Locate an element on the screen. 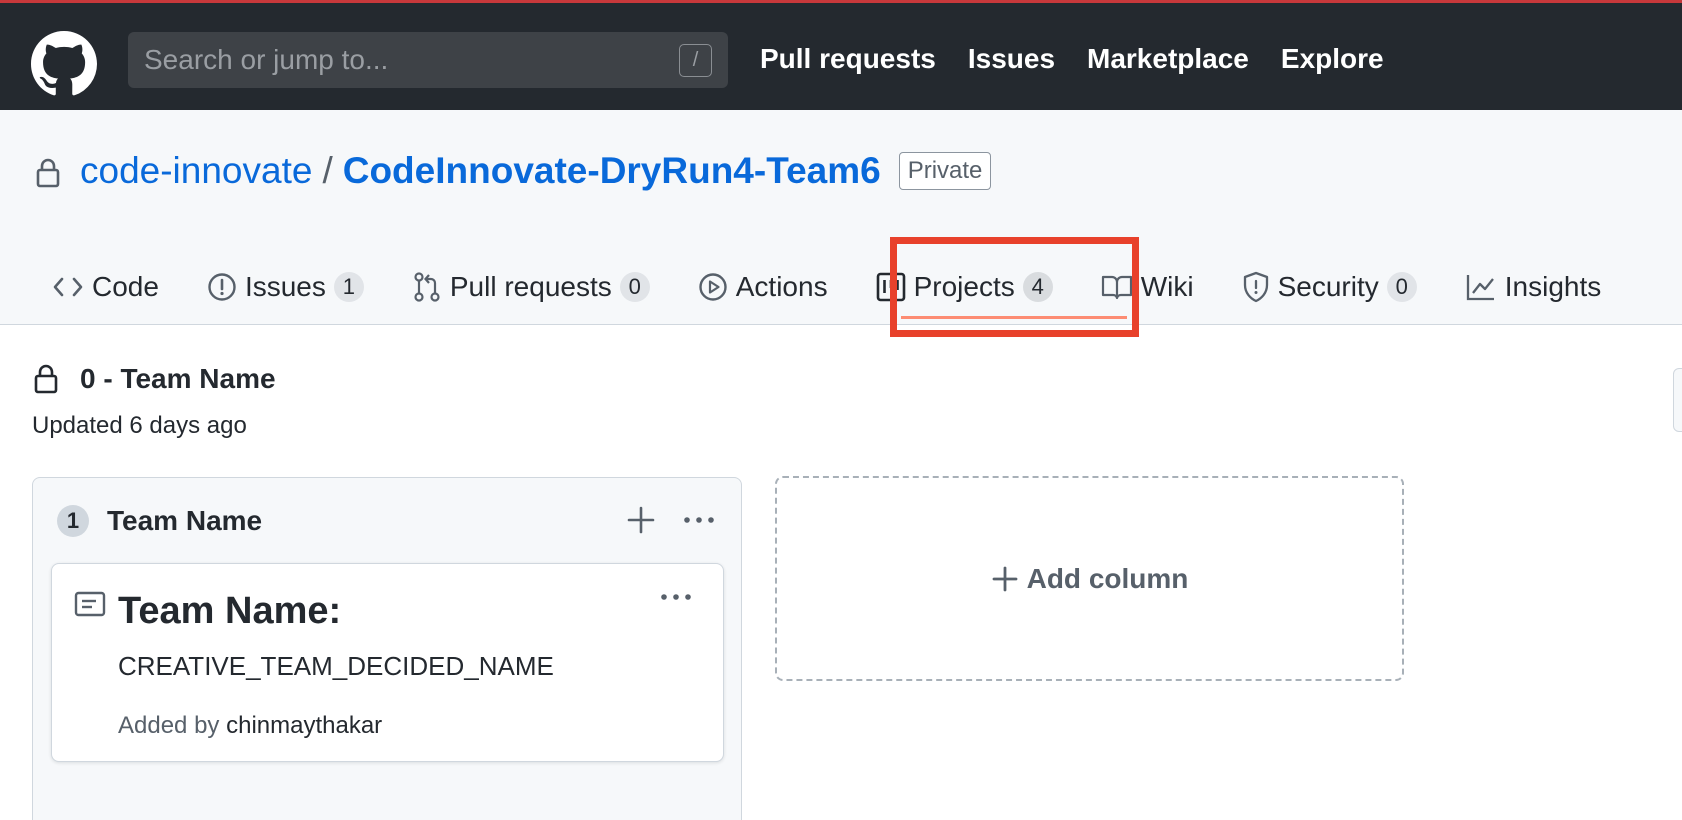 This screenshot has height=820, width=1682. search-input is located at coordinates (398, 60).